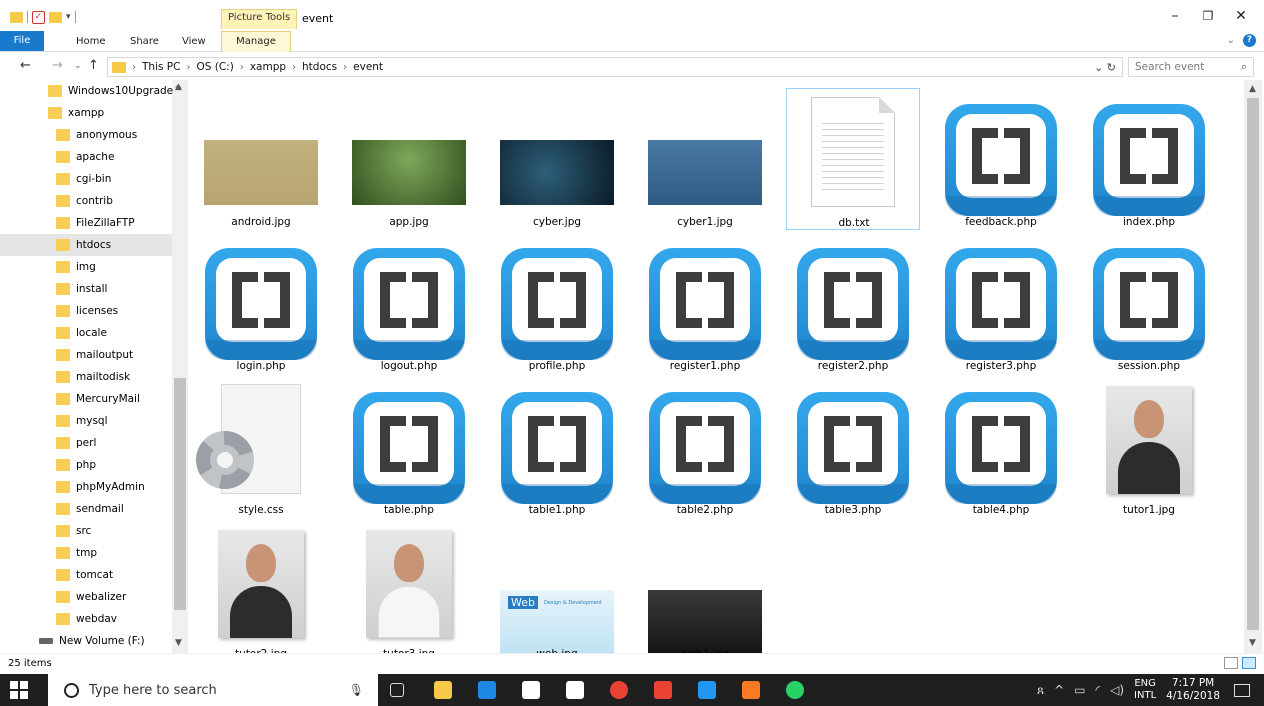 The height and width of the screenshot is (706, 1264). I want to click on help-icon: ?, so click(1249, 40).